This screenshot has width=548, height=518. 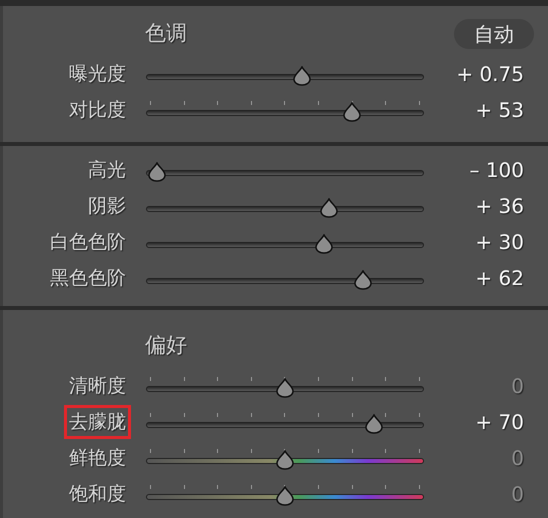 What do you see at coordinates (107, 206) in the screenshot?
I see `slider-label: 阴影` at bounding box center [107, 206].